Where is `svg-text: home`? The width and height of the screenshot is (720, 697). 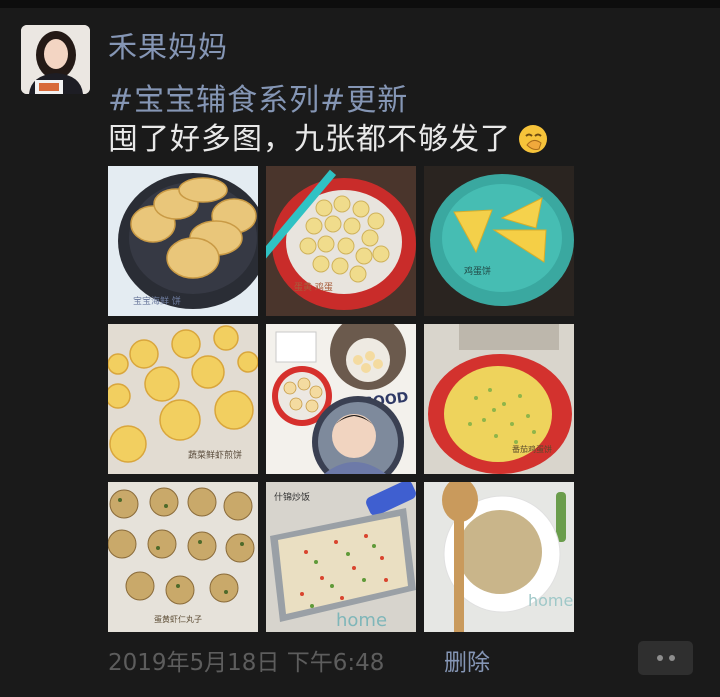 svg-text: home is located at coordinates (361, 620).